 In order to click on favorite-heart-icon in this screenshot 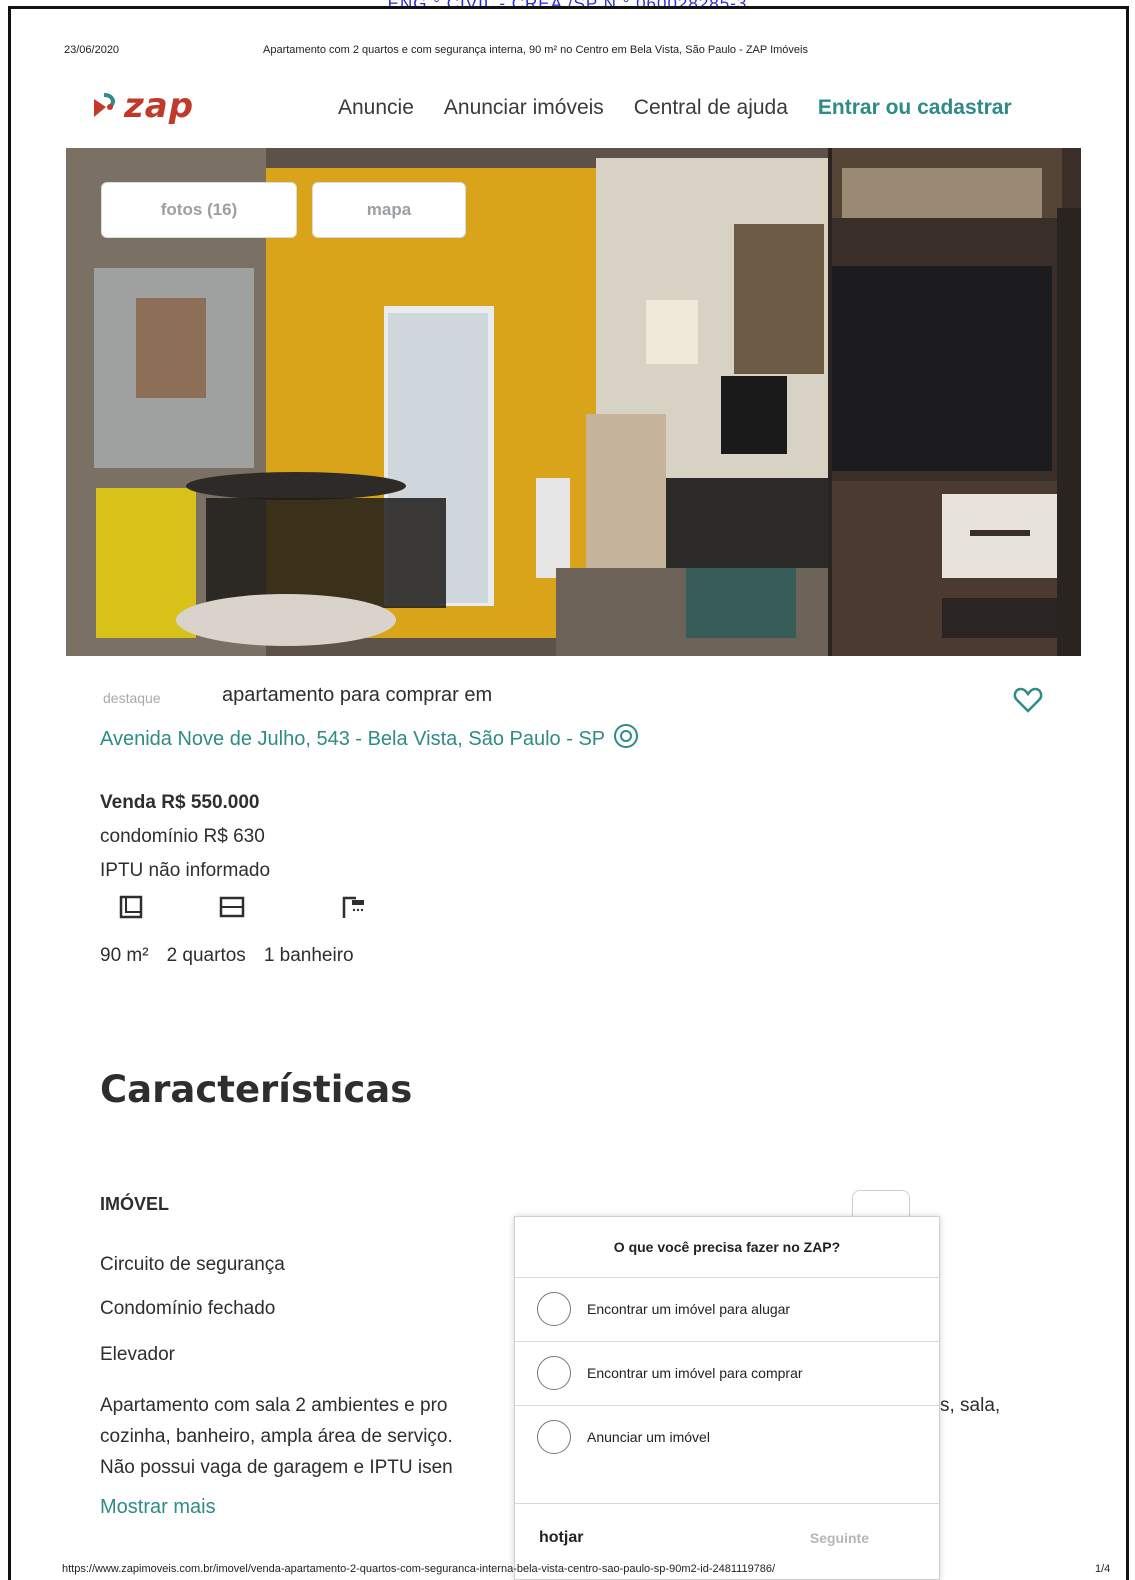, I will do `click(1028, 702)`.